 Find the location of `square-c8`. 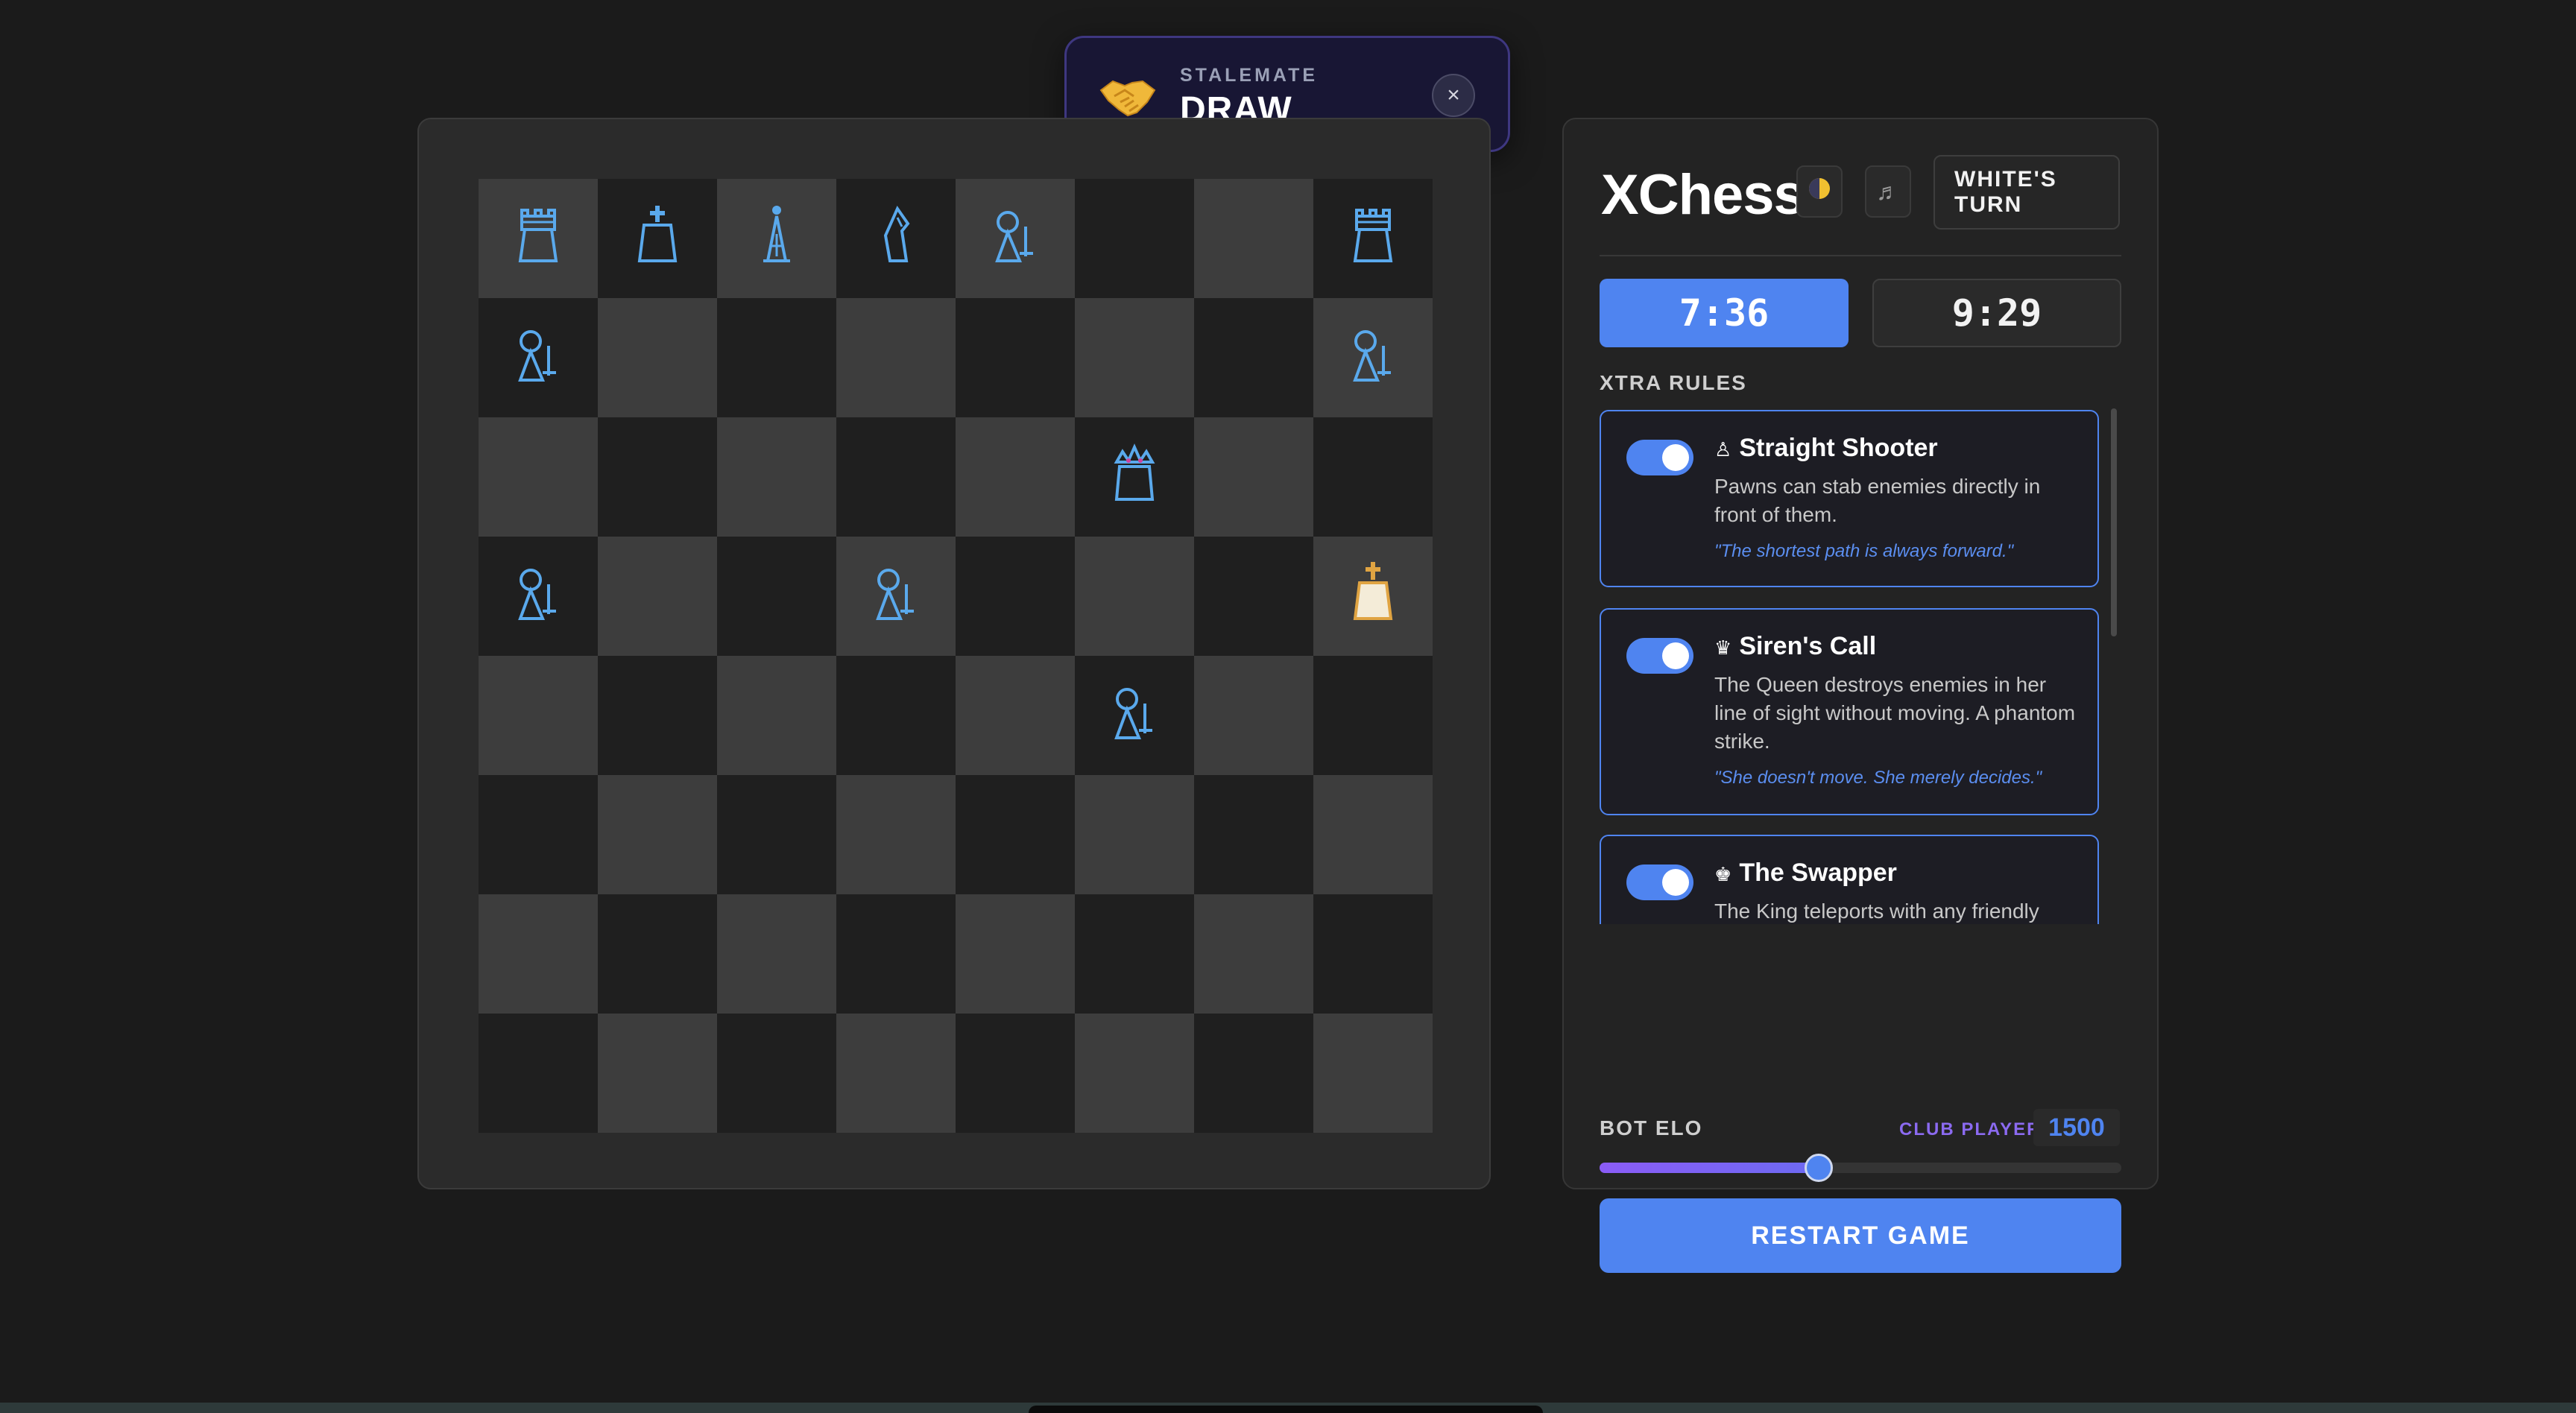

square-c8 is located at coordinates (776, 238).